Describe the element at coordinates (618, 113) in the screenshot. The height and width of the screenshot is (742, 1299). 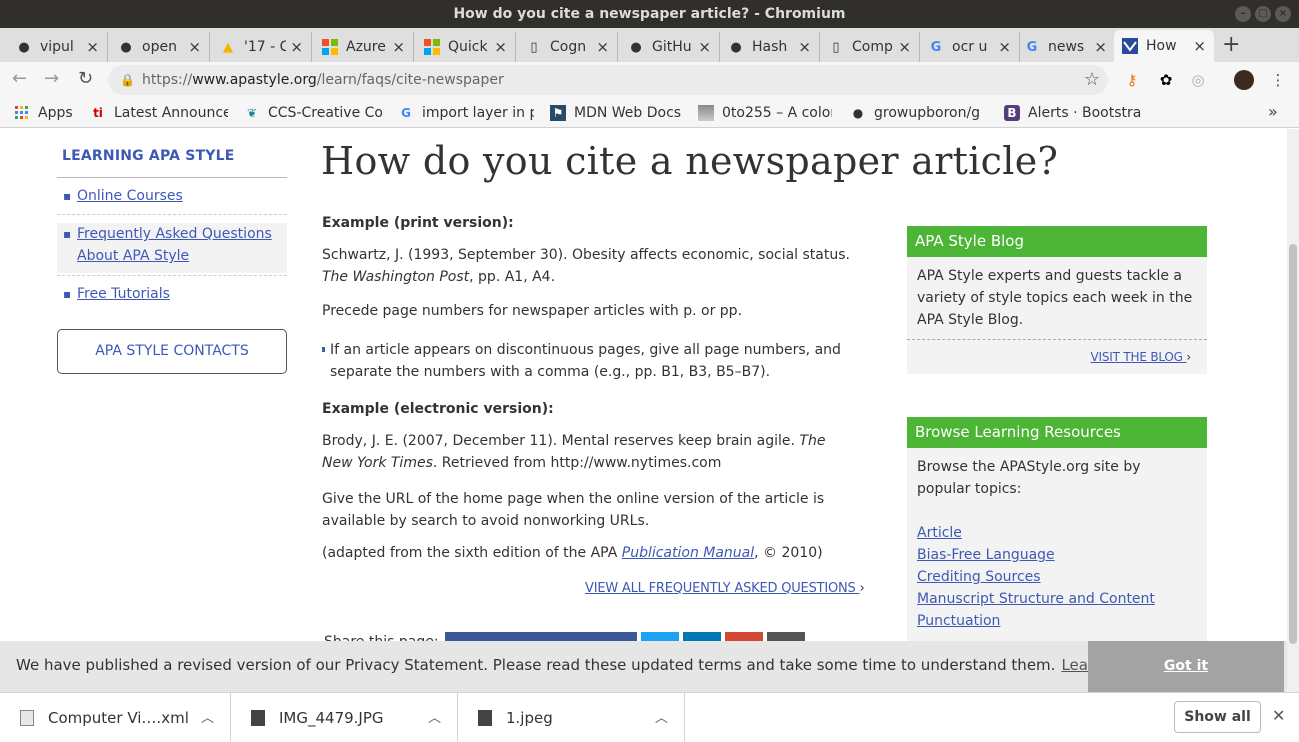
I see `bookmark-mdn: ⚑ MDN Web Docs` at that location.